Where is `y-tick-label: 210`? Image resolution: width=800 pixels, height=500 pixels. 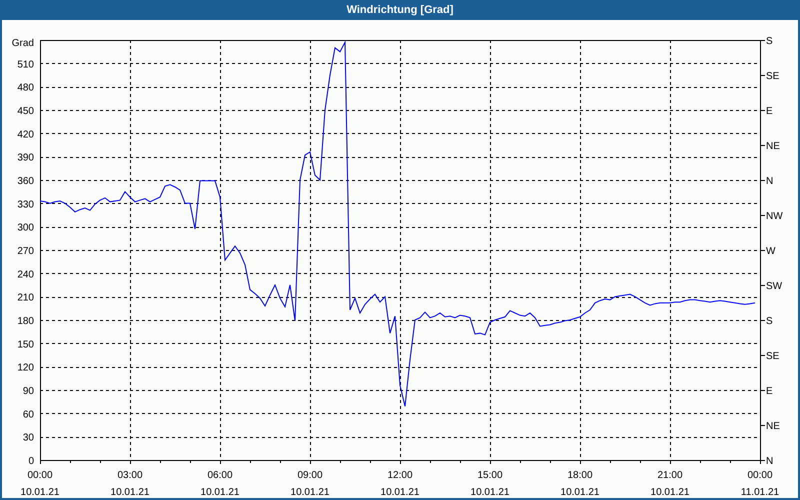
y-tick-label: 210 is located at coordinates (25, 298).